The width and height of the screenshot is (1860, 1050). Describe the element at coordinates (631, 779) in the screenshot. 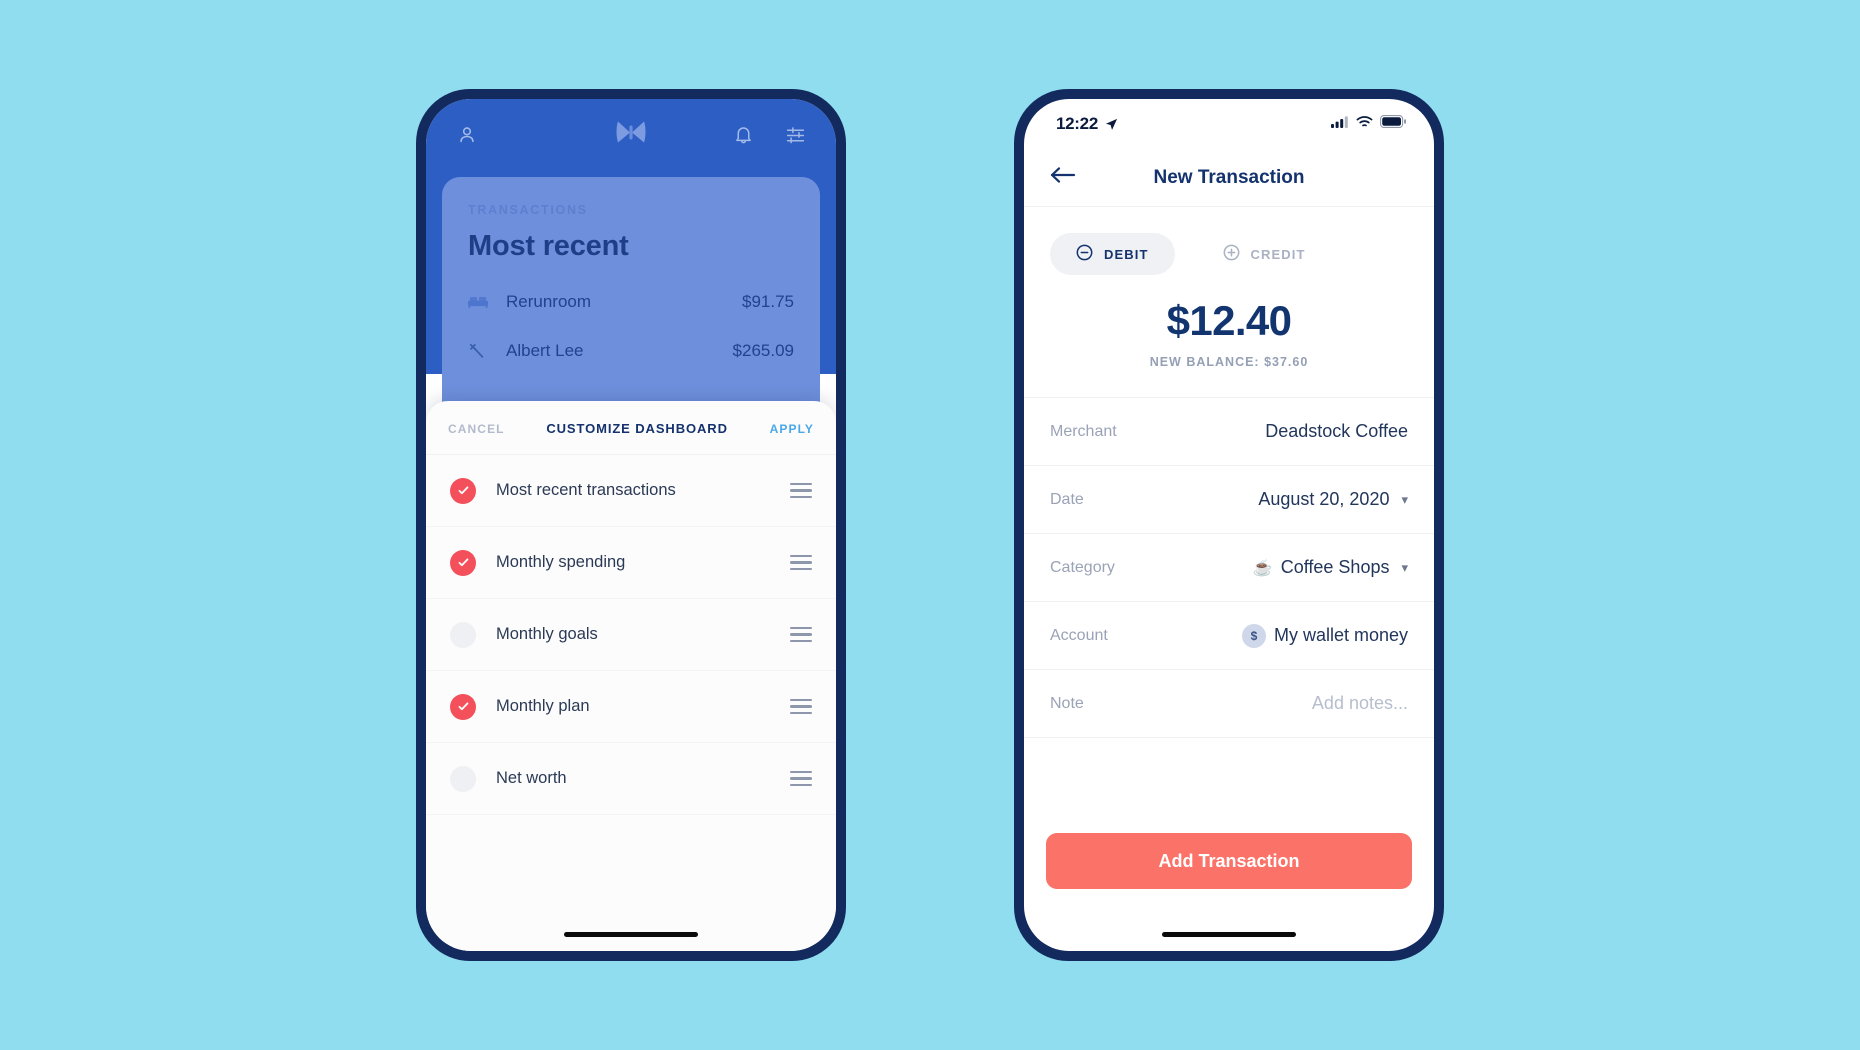

I see `list-item: Net worth` at that location.